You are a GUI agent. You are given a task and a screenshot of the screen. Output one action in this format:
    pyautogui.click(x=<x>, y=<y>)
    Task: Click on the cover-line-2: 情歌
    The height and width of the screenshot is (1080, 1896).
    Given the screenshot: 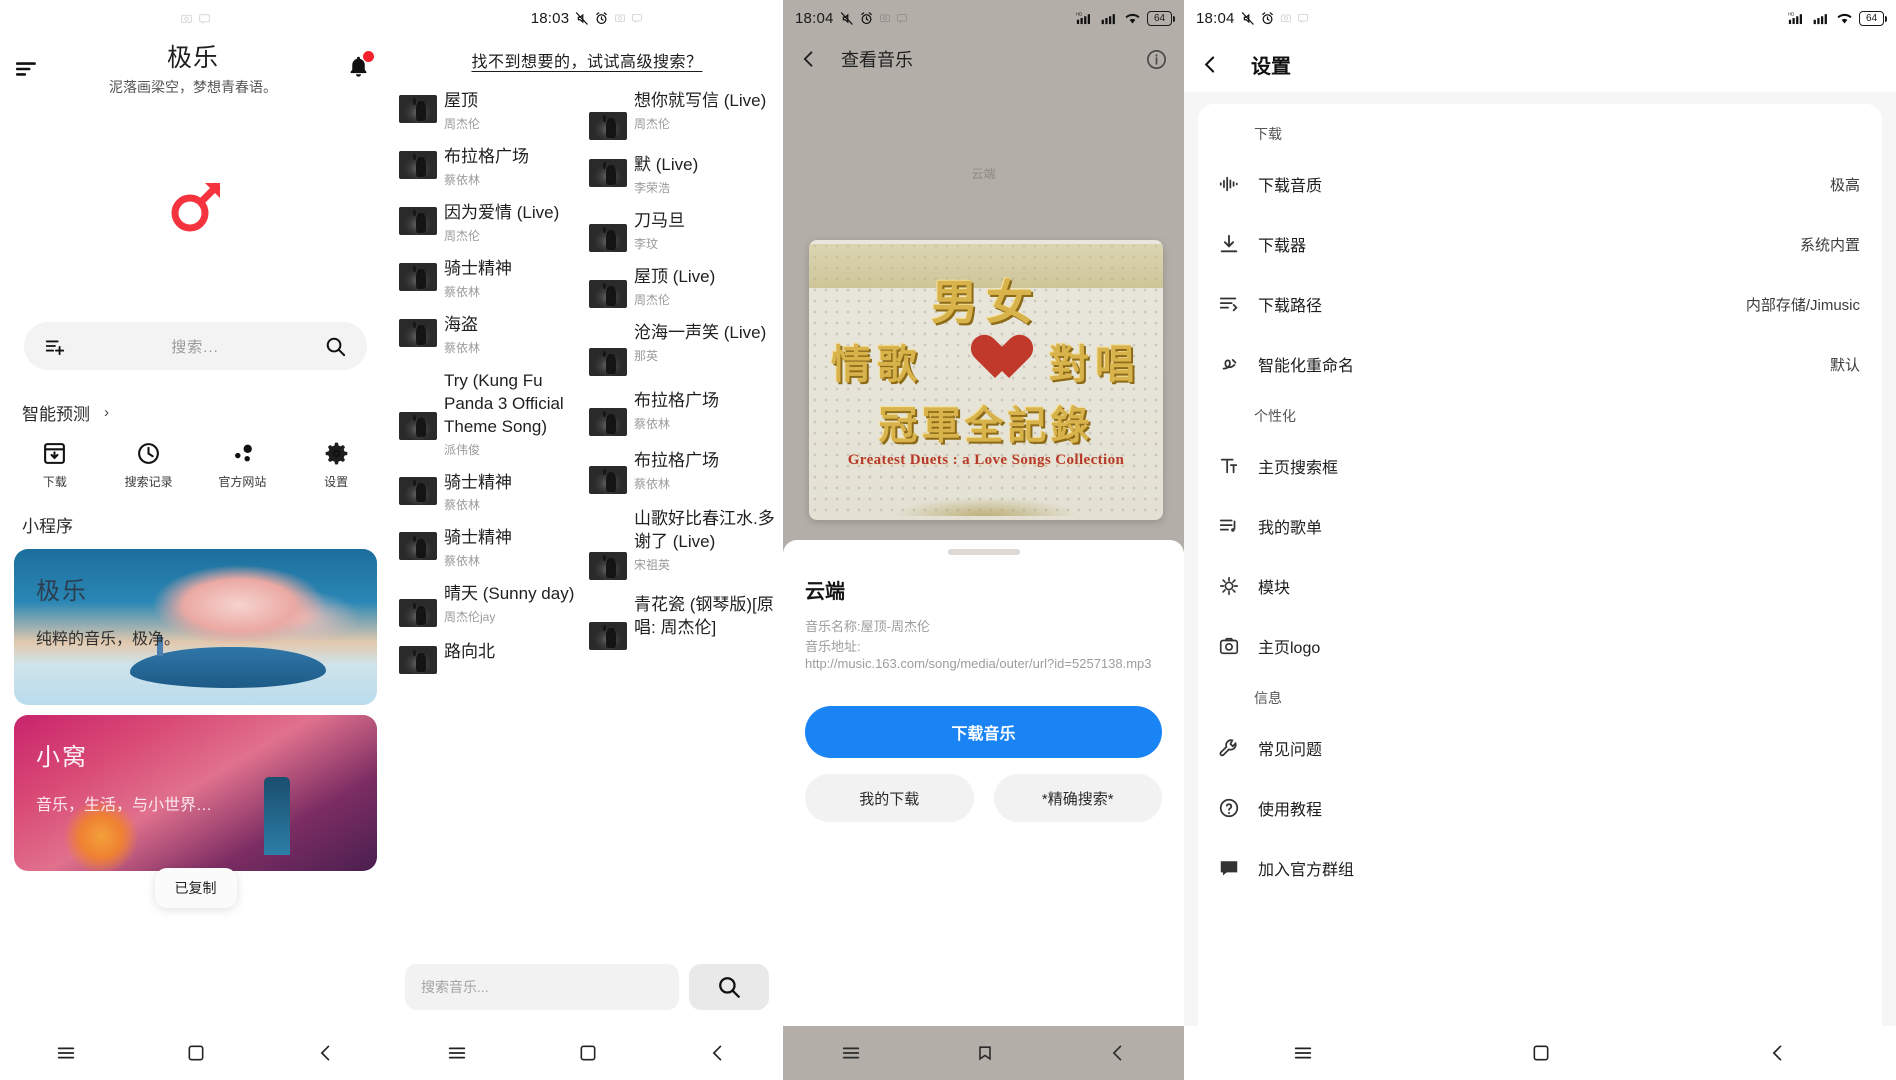 What is the action you would take?
    pyautogui.click(x=877, y=364)
    